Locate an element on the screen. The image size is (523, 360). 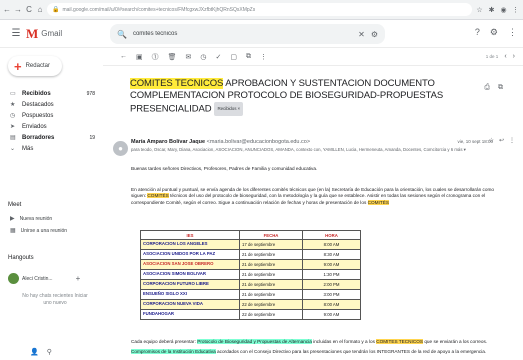
footer-text: que se enviarán a los correos. is located at coordinates (455, 341).